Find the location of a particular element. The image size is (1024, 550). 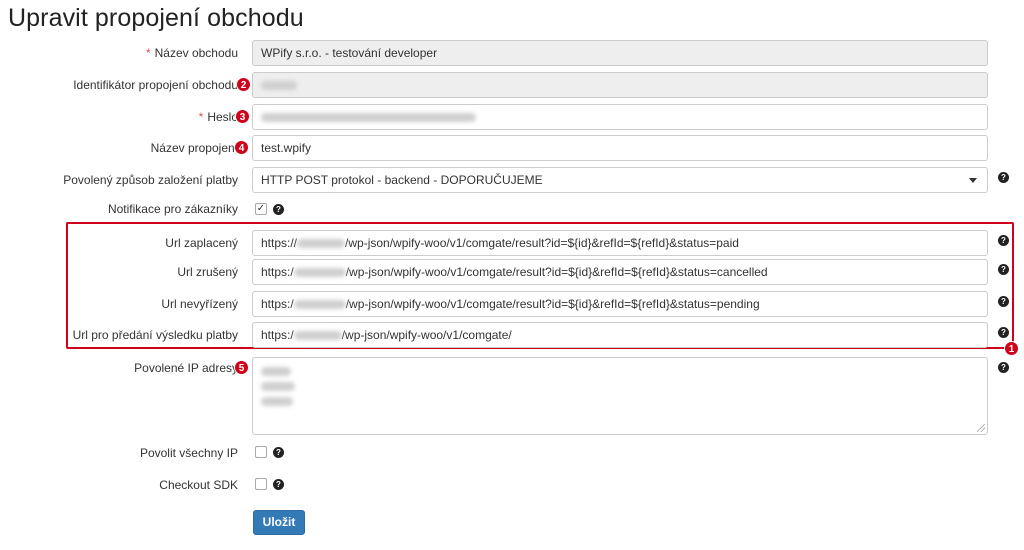

connection-id-label: Identifikátor propojení obchodu is located at coordinates (155, 85).